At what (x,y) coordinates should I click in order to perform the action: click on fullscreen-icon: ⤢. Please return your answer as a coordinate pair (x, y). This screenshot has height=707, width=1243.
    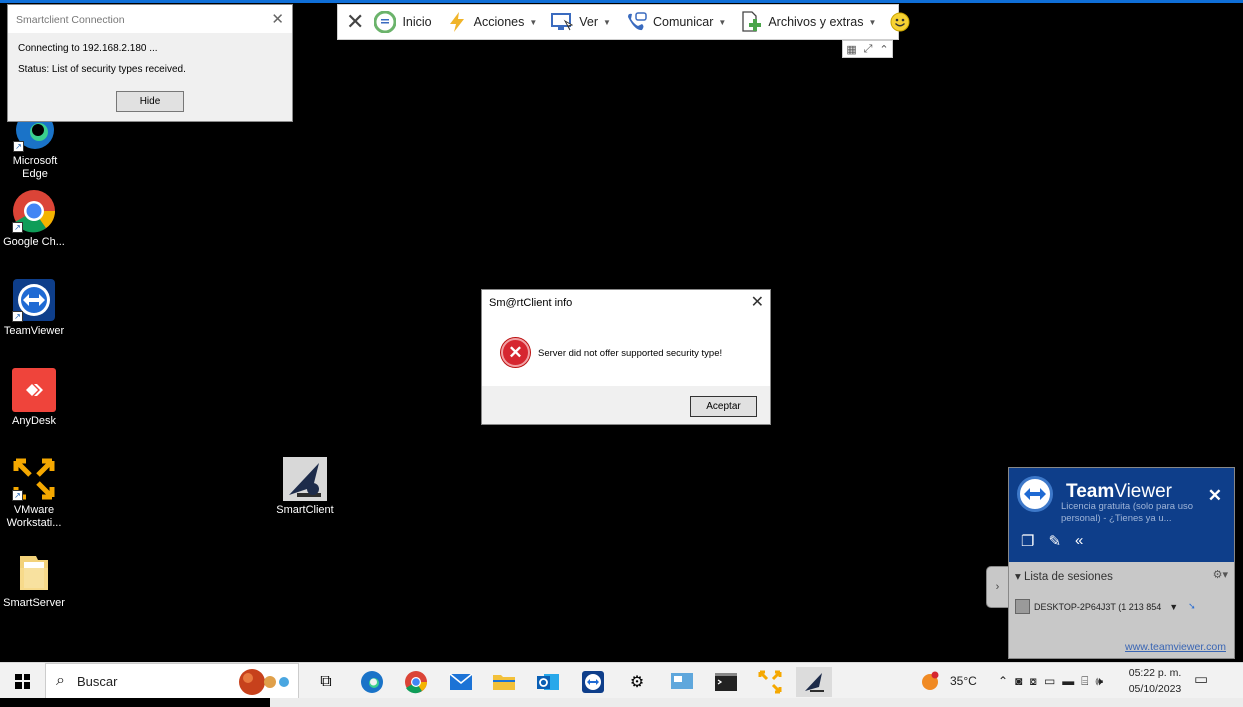
    Looking at the image, I should click on (868, 49).